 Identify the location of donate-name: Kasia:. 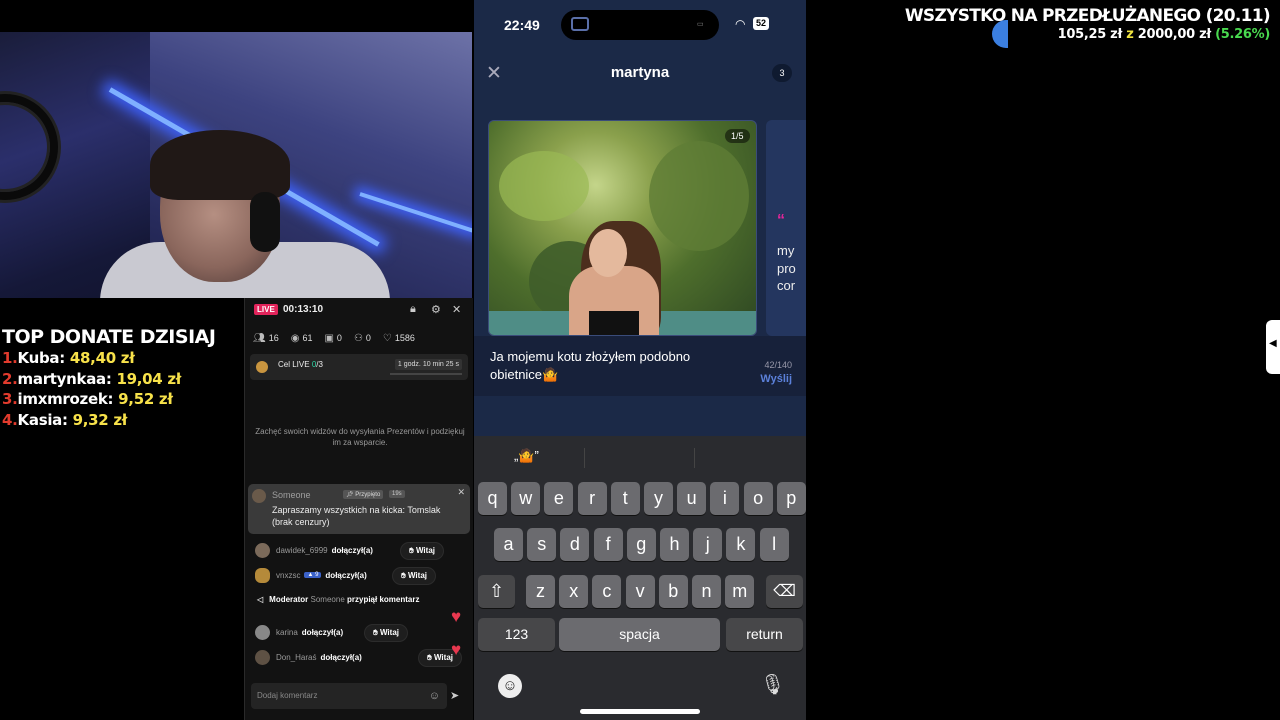
(42, 419).